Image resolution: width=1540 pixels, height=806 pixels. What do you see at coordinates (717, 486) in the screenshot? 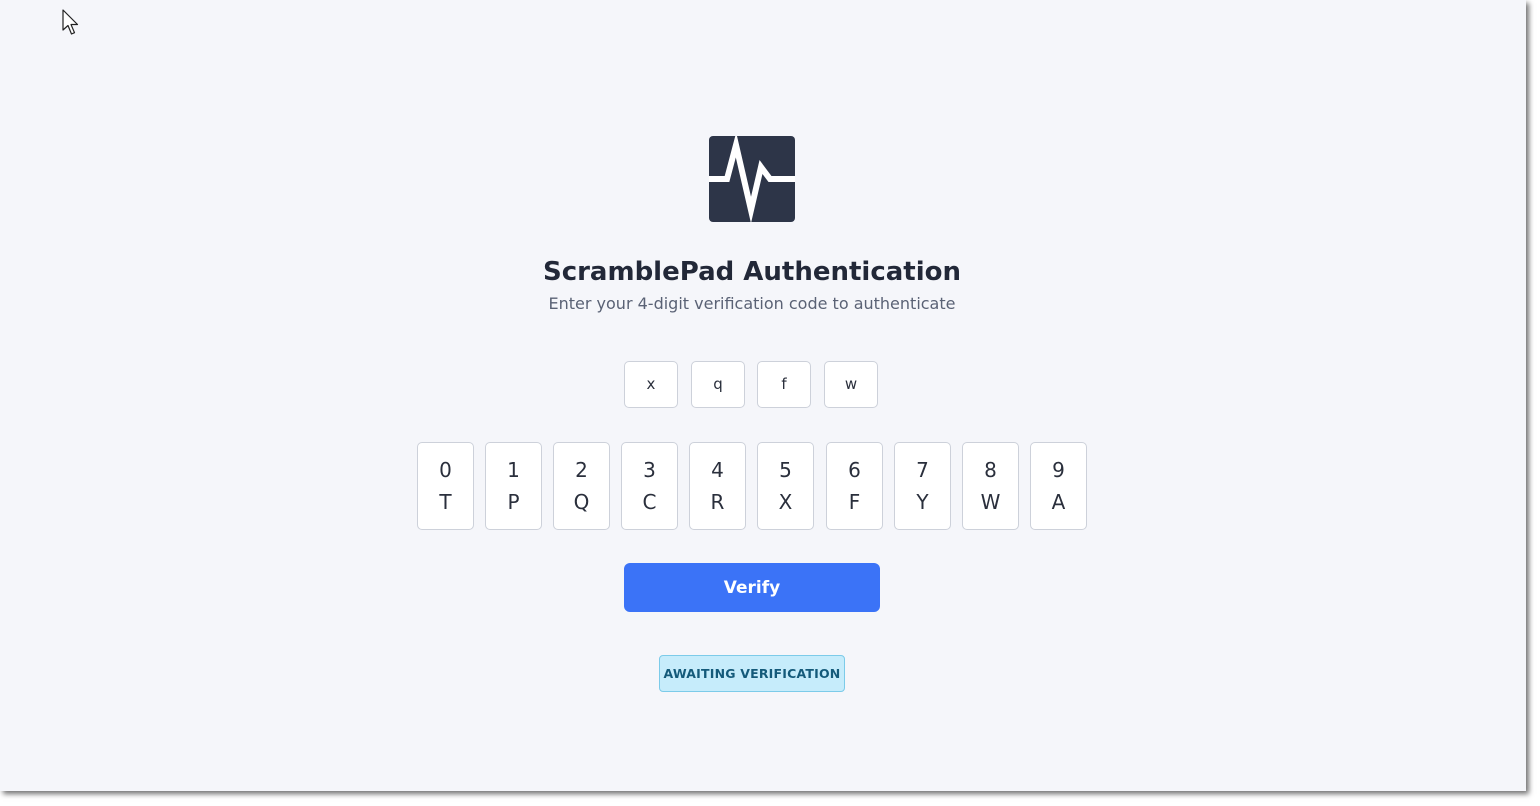
I see `keypad-key-4: 4 R` at bounding box center [717, 486].